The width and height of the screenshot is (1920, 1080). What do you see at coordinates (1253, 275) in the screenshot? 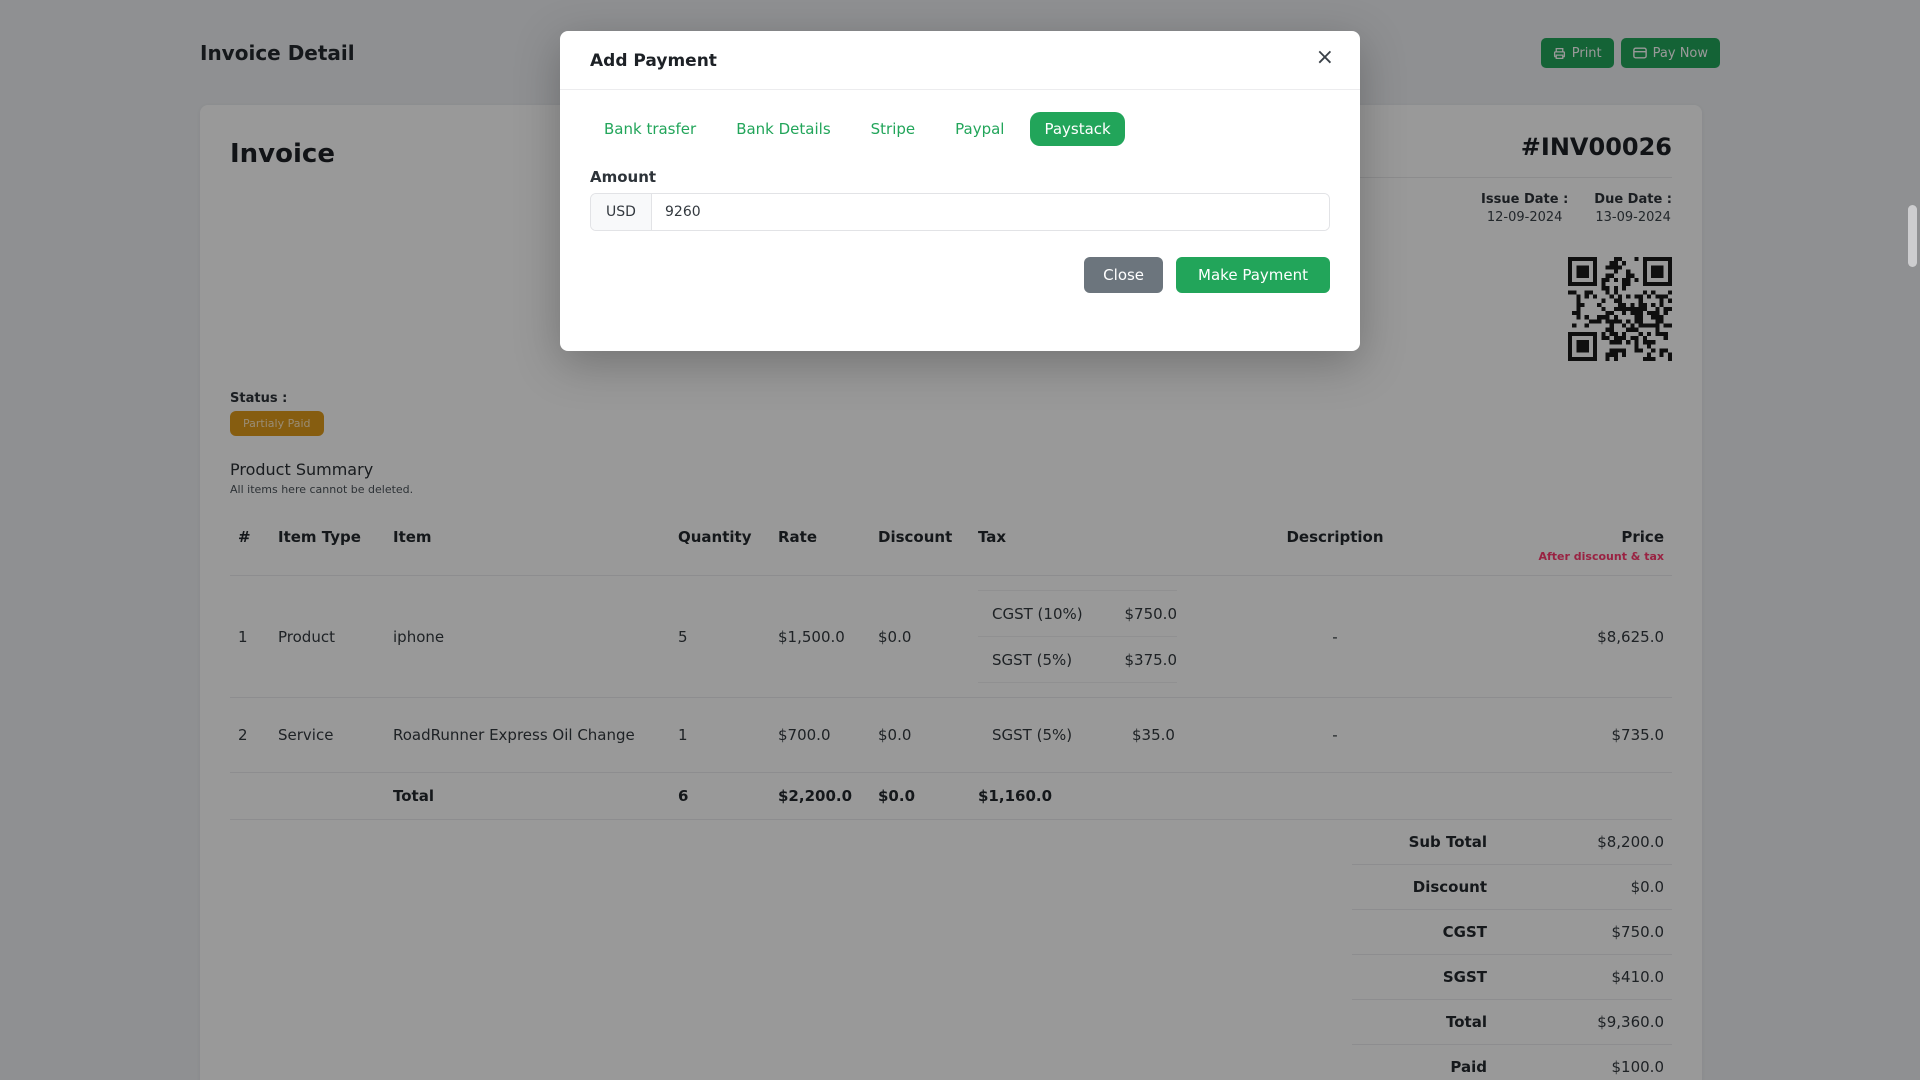
I see `make-payment-button: Make Payment` at bounding box center [1253, 275].